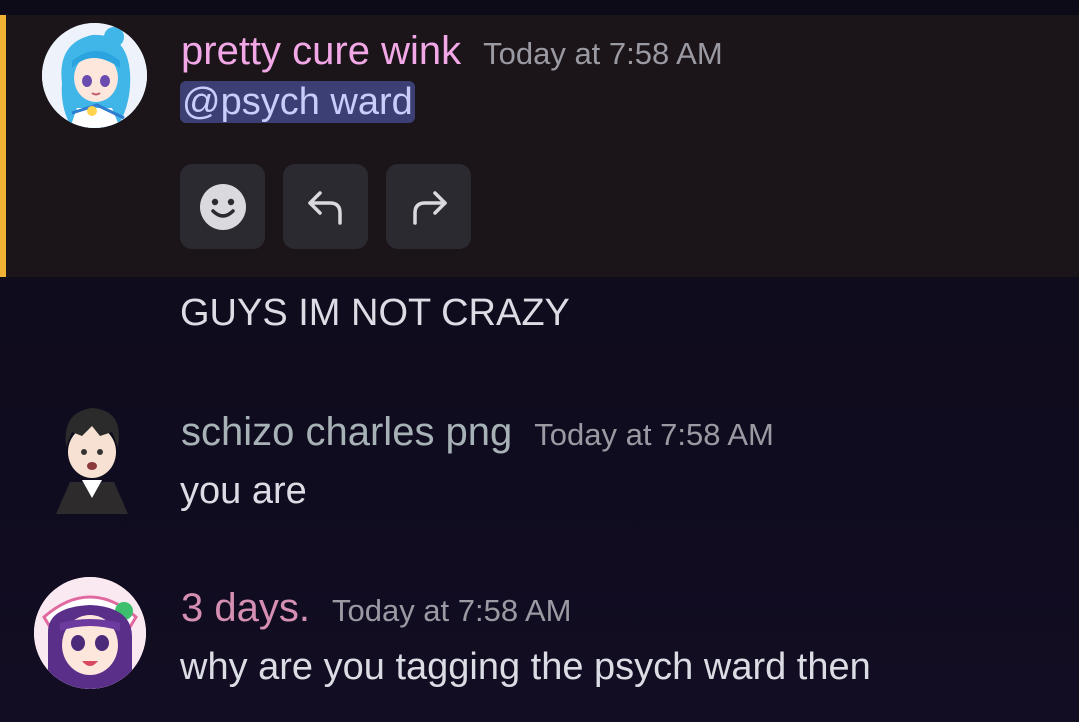 The width and height of the screenshot is (1079, 722). I want to click on avatar-pretty-cure-wink, so click(94, 75).